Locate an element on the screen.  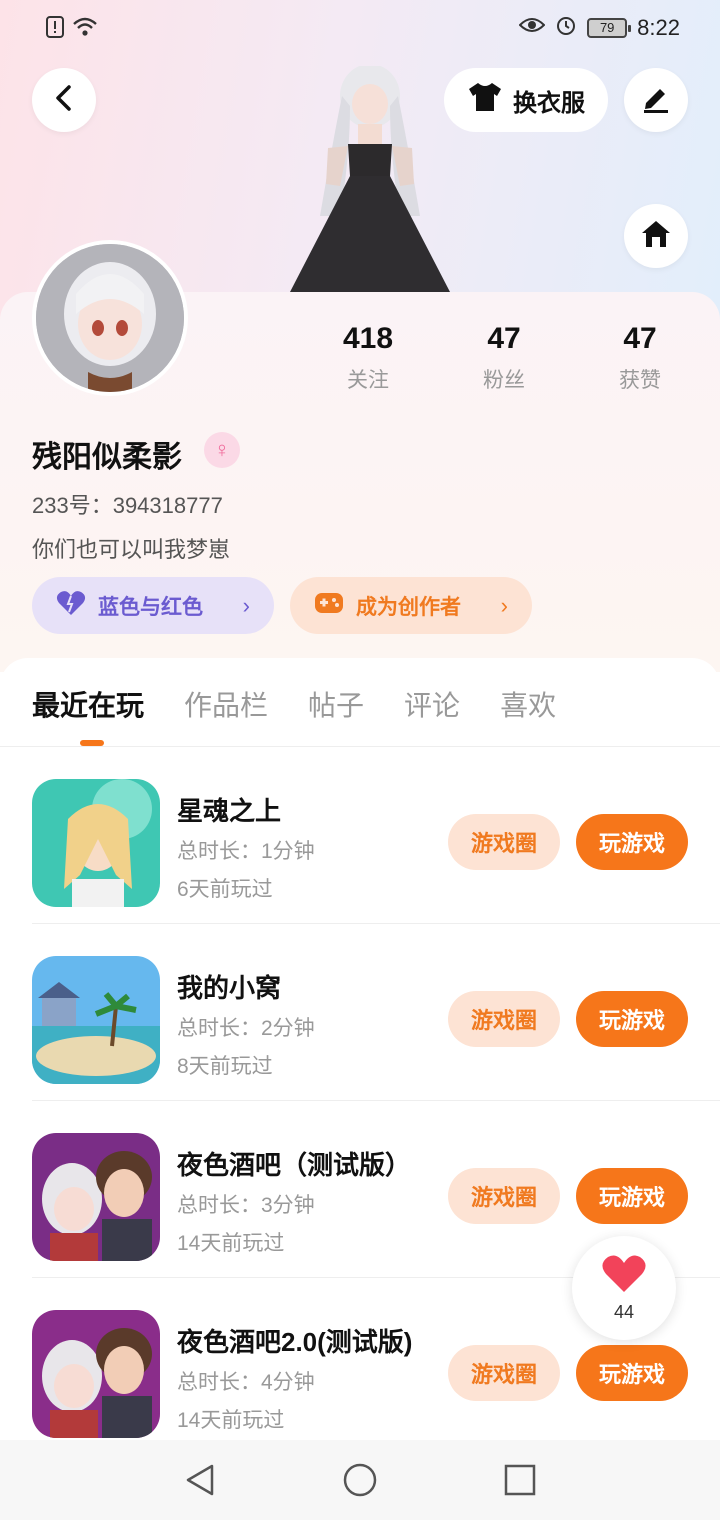
list-item: 我的小窝 总时长：2分钟 8天前玩过 游戏圈 玩游戏 is located at coordinates (376, 1012).